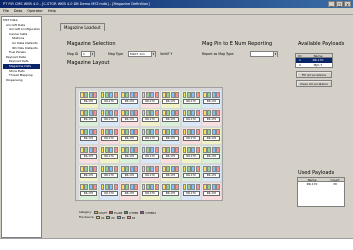 The height and width of the screenshot is (250, 353). What do you see at coordinates (321, 184) in the screenshot?
I see `list-item: RR-170 30` at bounding box center [321, 184].